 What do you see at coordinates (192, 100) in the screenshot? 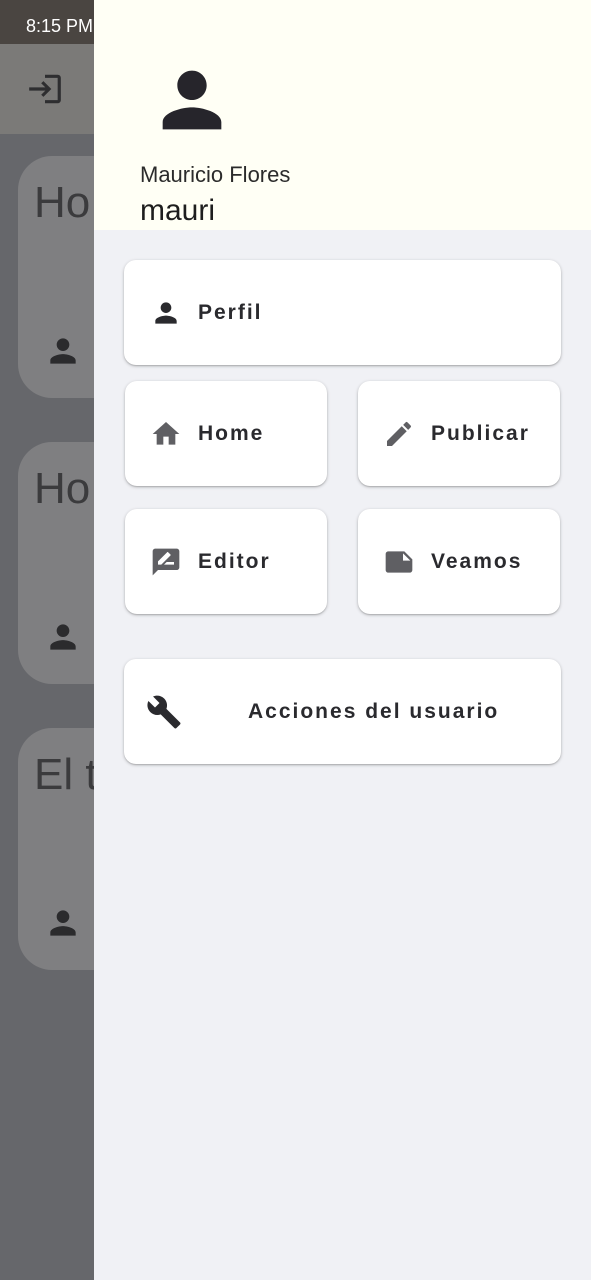
I see `avatar-person-icon` at bounding box center [192, 100].